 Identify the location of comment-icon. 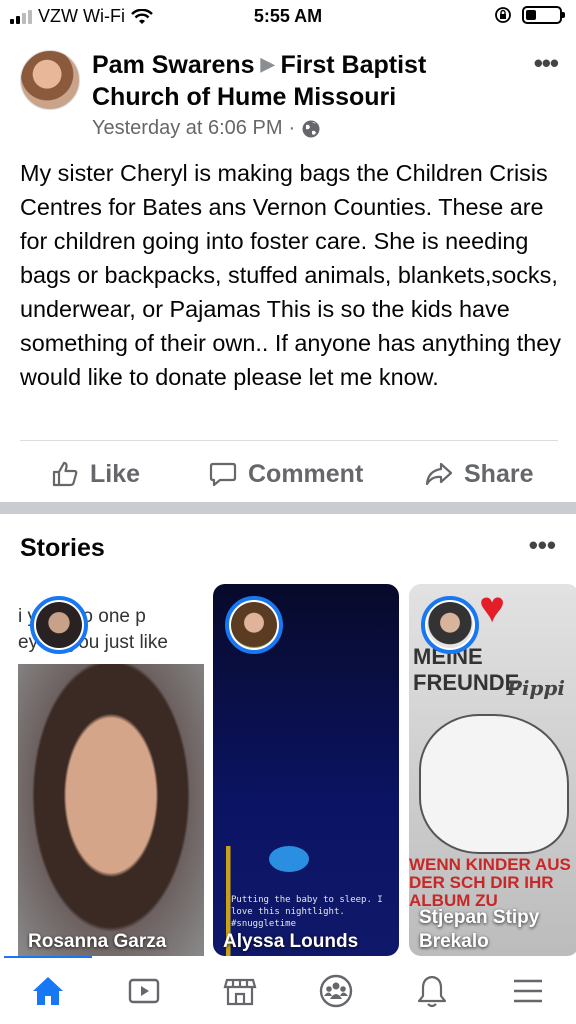
(223, 474).